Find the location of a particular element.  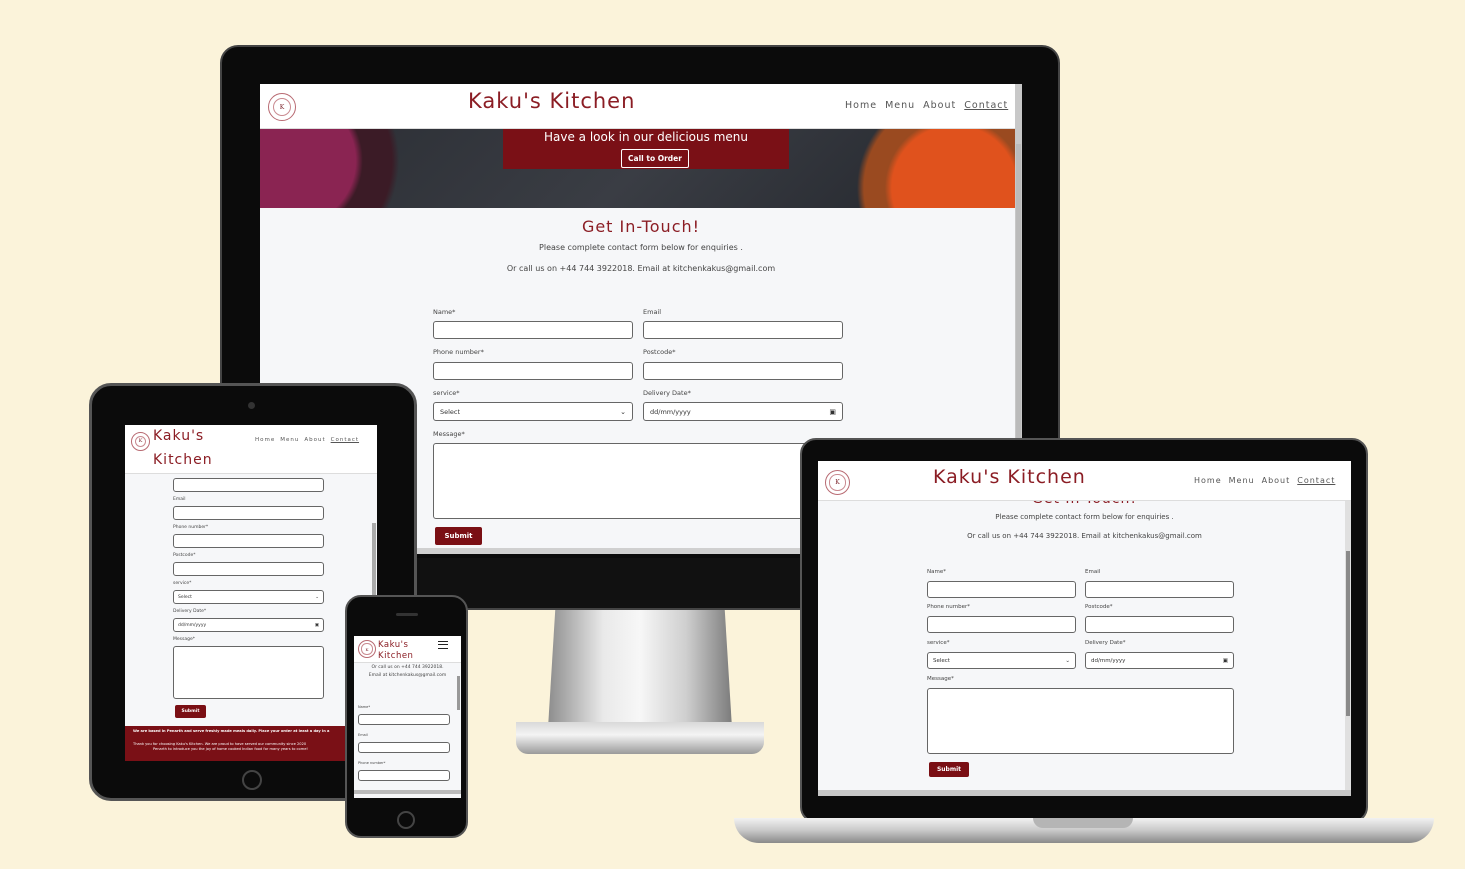

phone-home-button is located at coordinates (406, 820).